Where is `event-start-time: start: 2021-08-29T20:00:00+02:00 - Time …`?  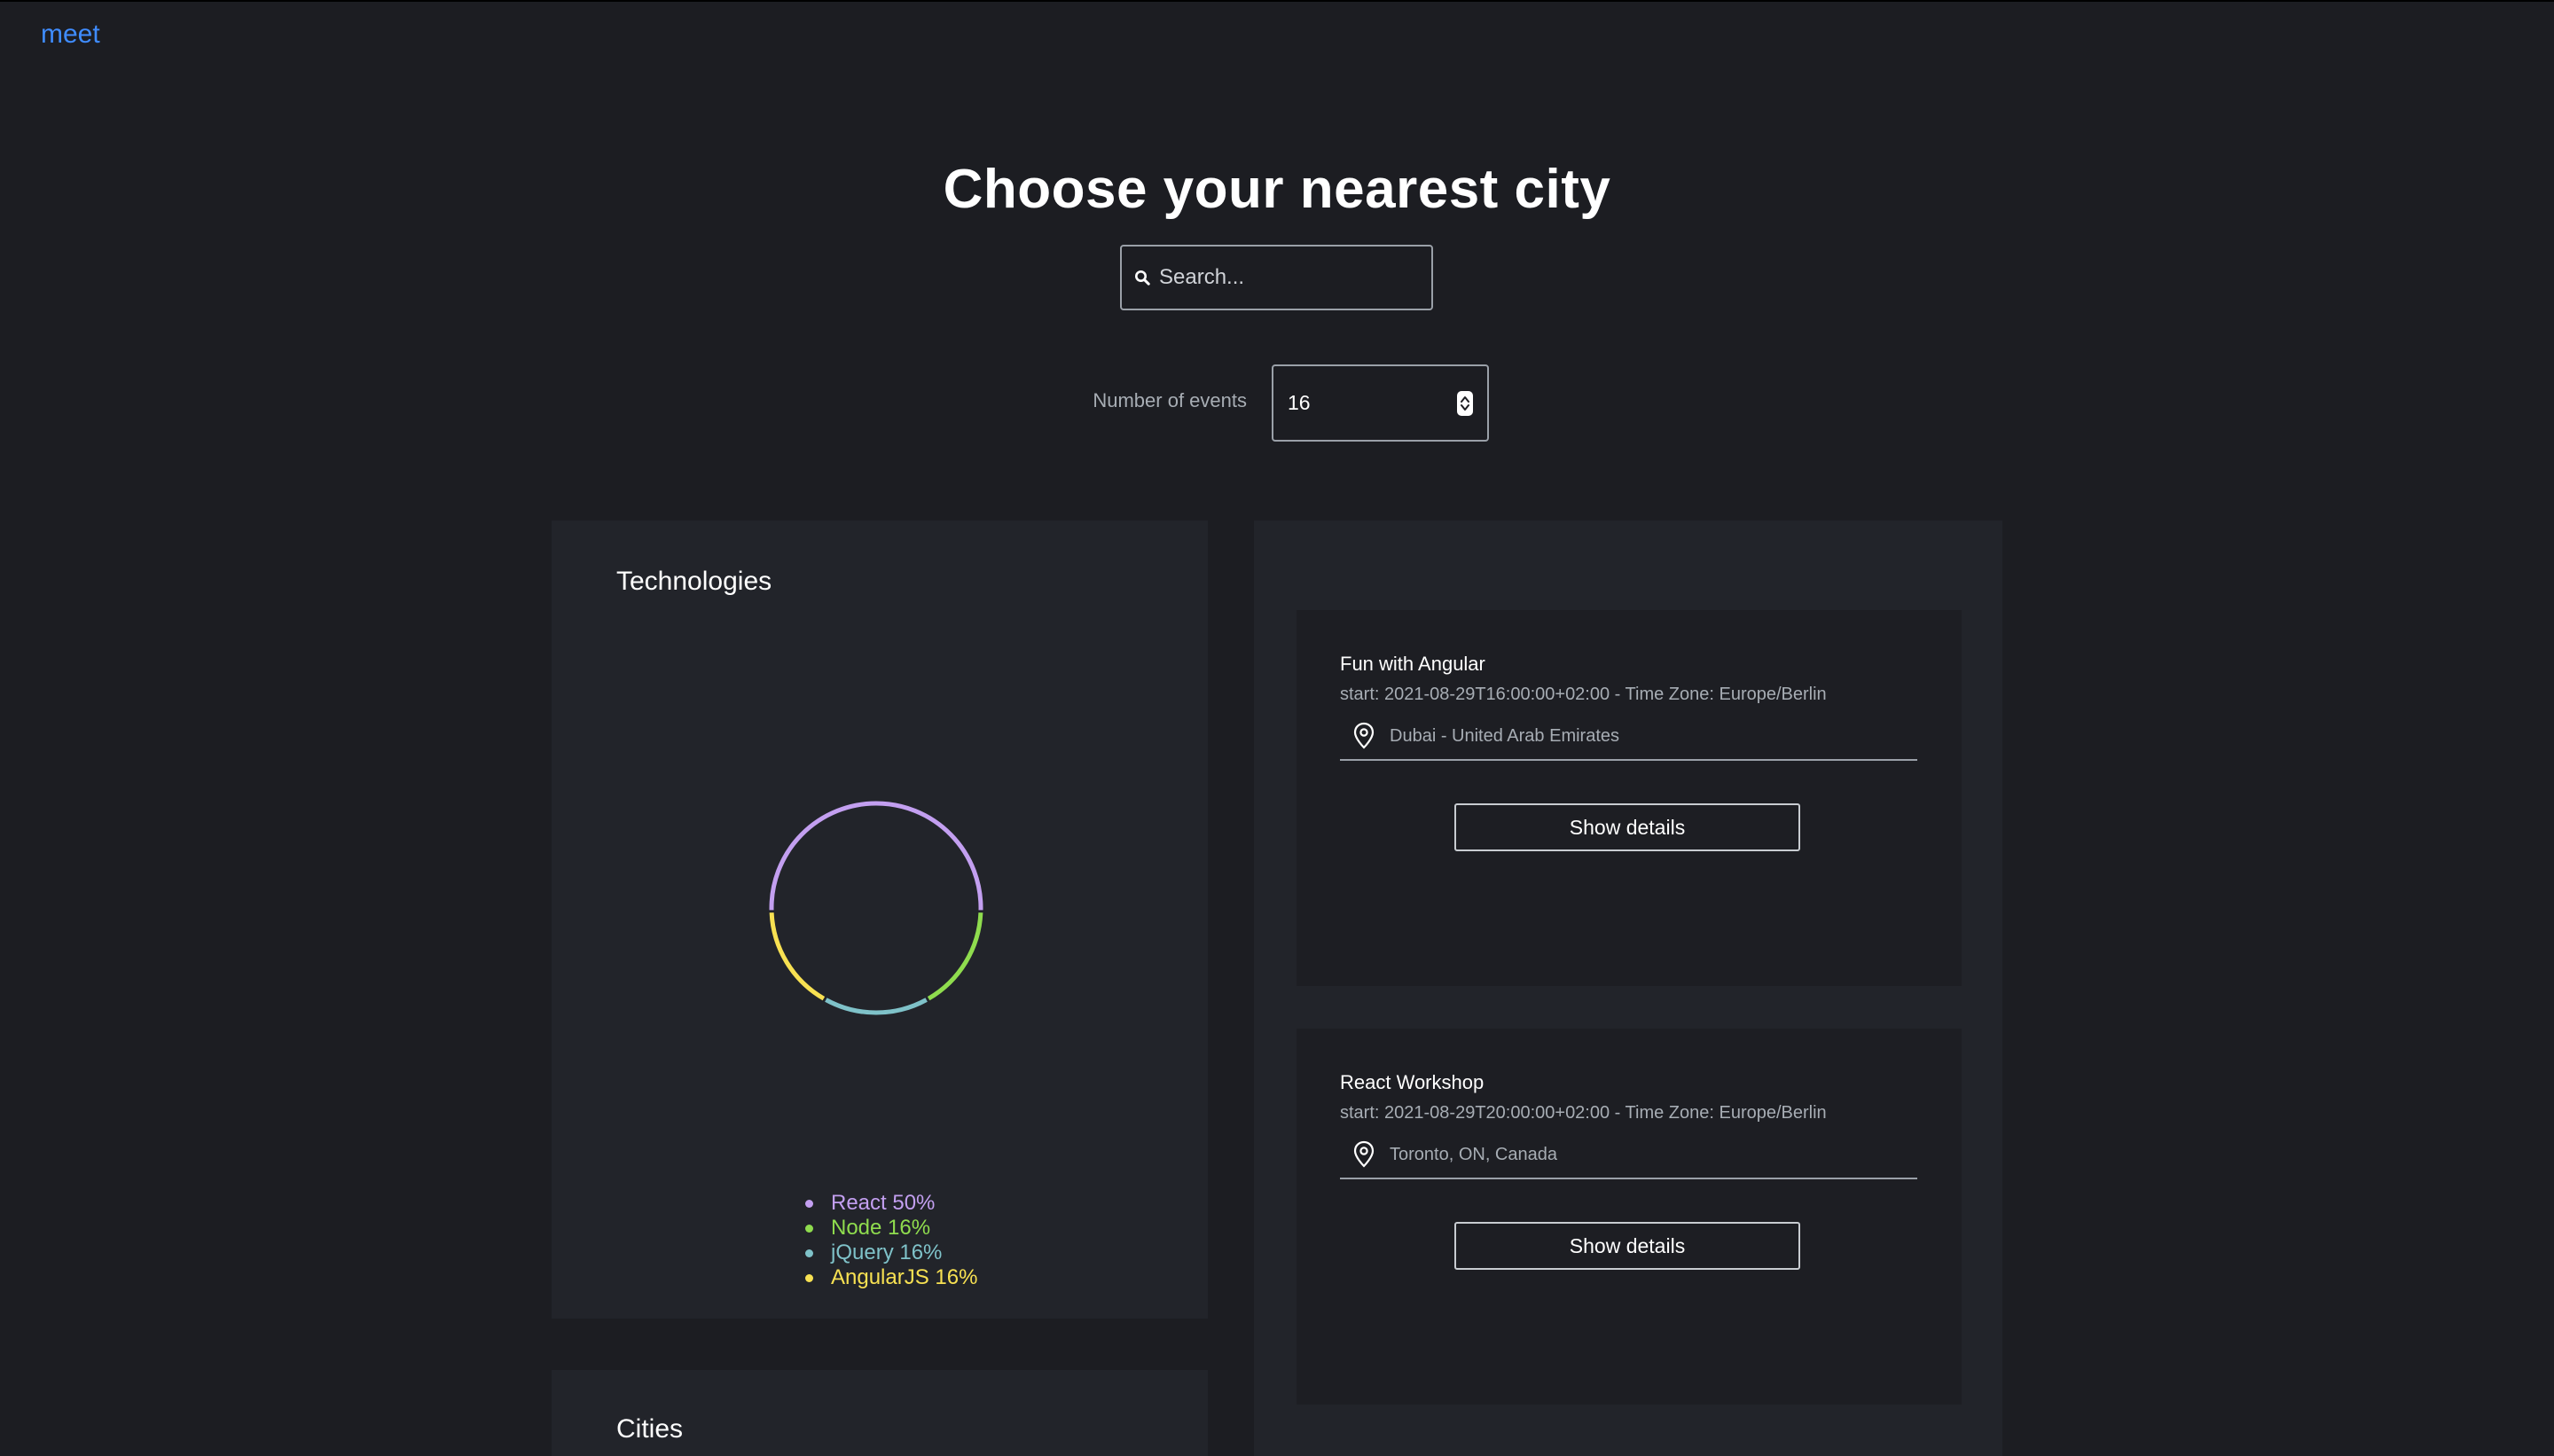 event-start-time: start: 2021-08-29T20:00:00+02:00 - Time … is located at coordinates (1583, 1113).